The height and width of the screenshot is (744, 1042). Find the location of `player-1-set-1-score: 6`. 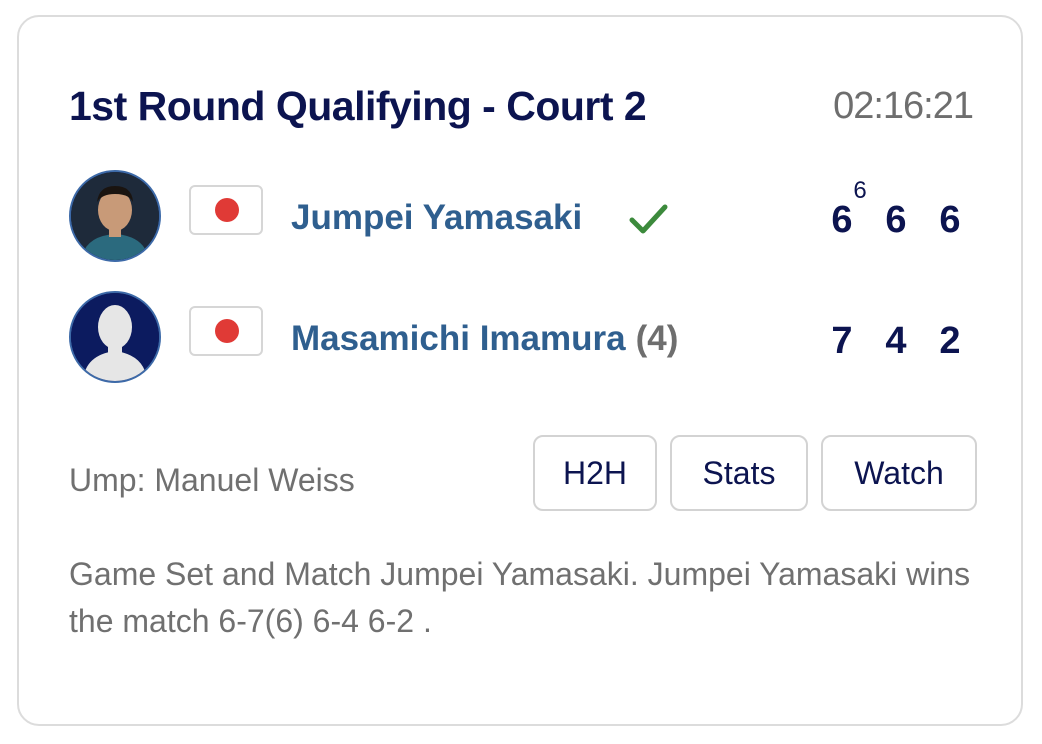

player-1-set-1-score: 6 is located at coordinates (842, 220).